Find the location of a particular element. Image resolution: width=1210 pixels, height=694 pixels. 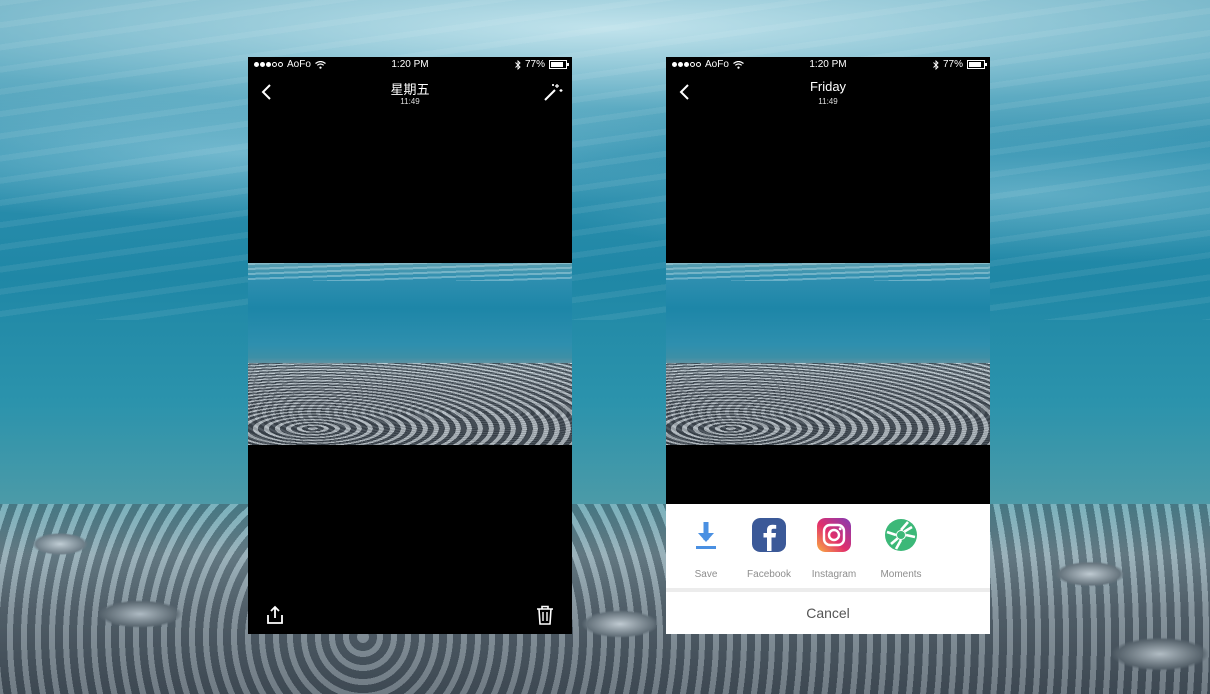

moments-icon is located at coordinates (901, 535).